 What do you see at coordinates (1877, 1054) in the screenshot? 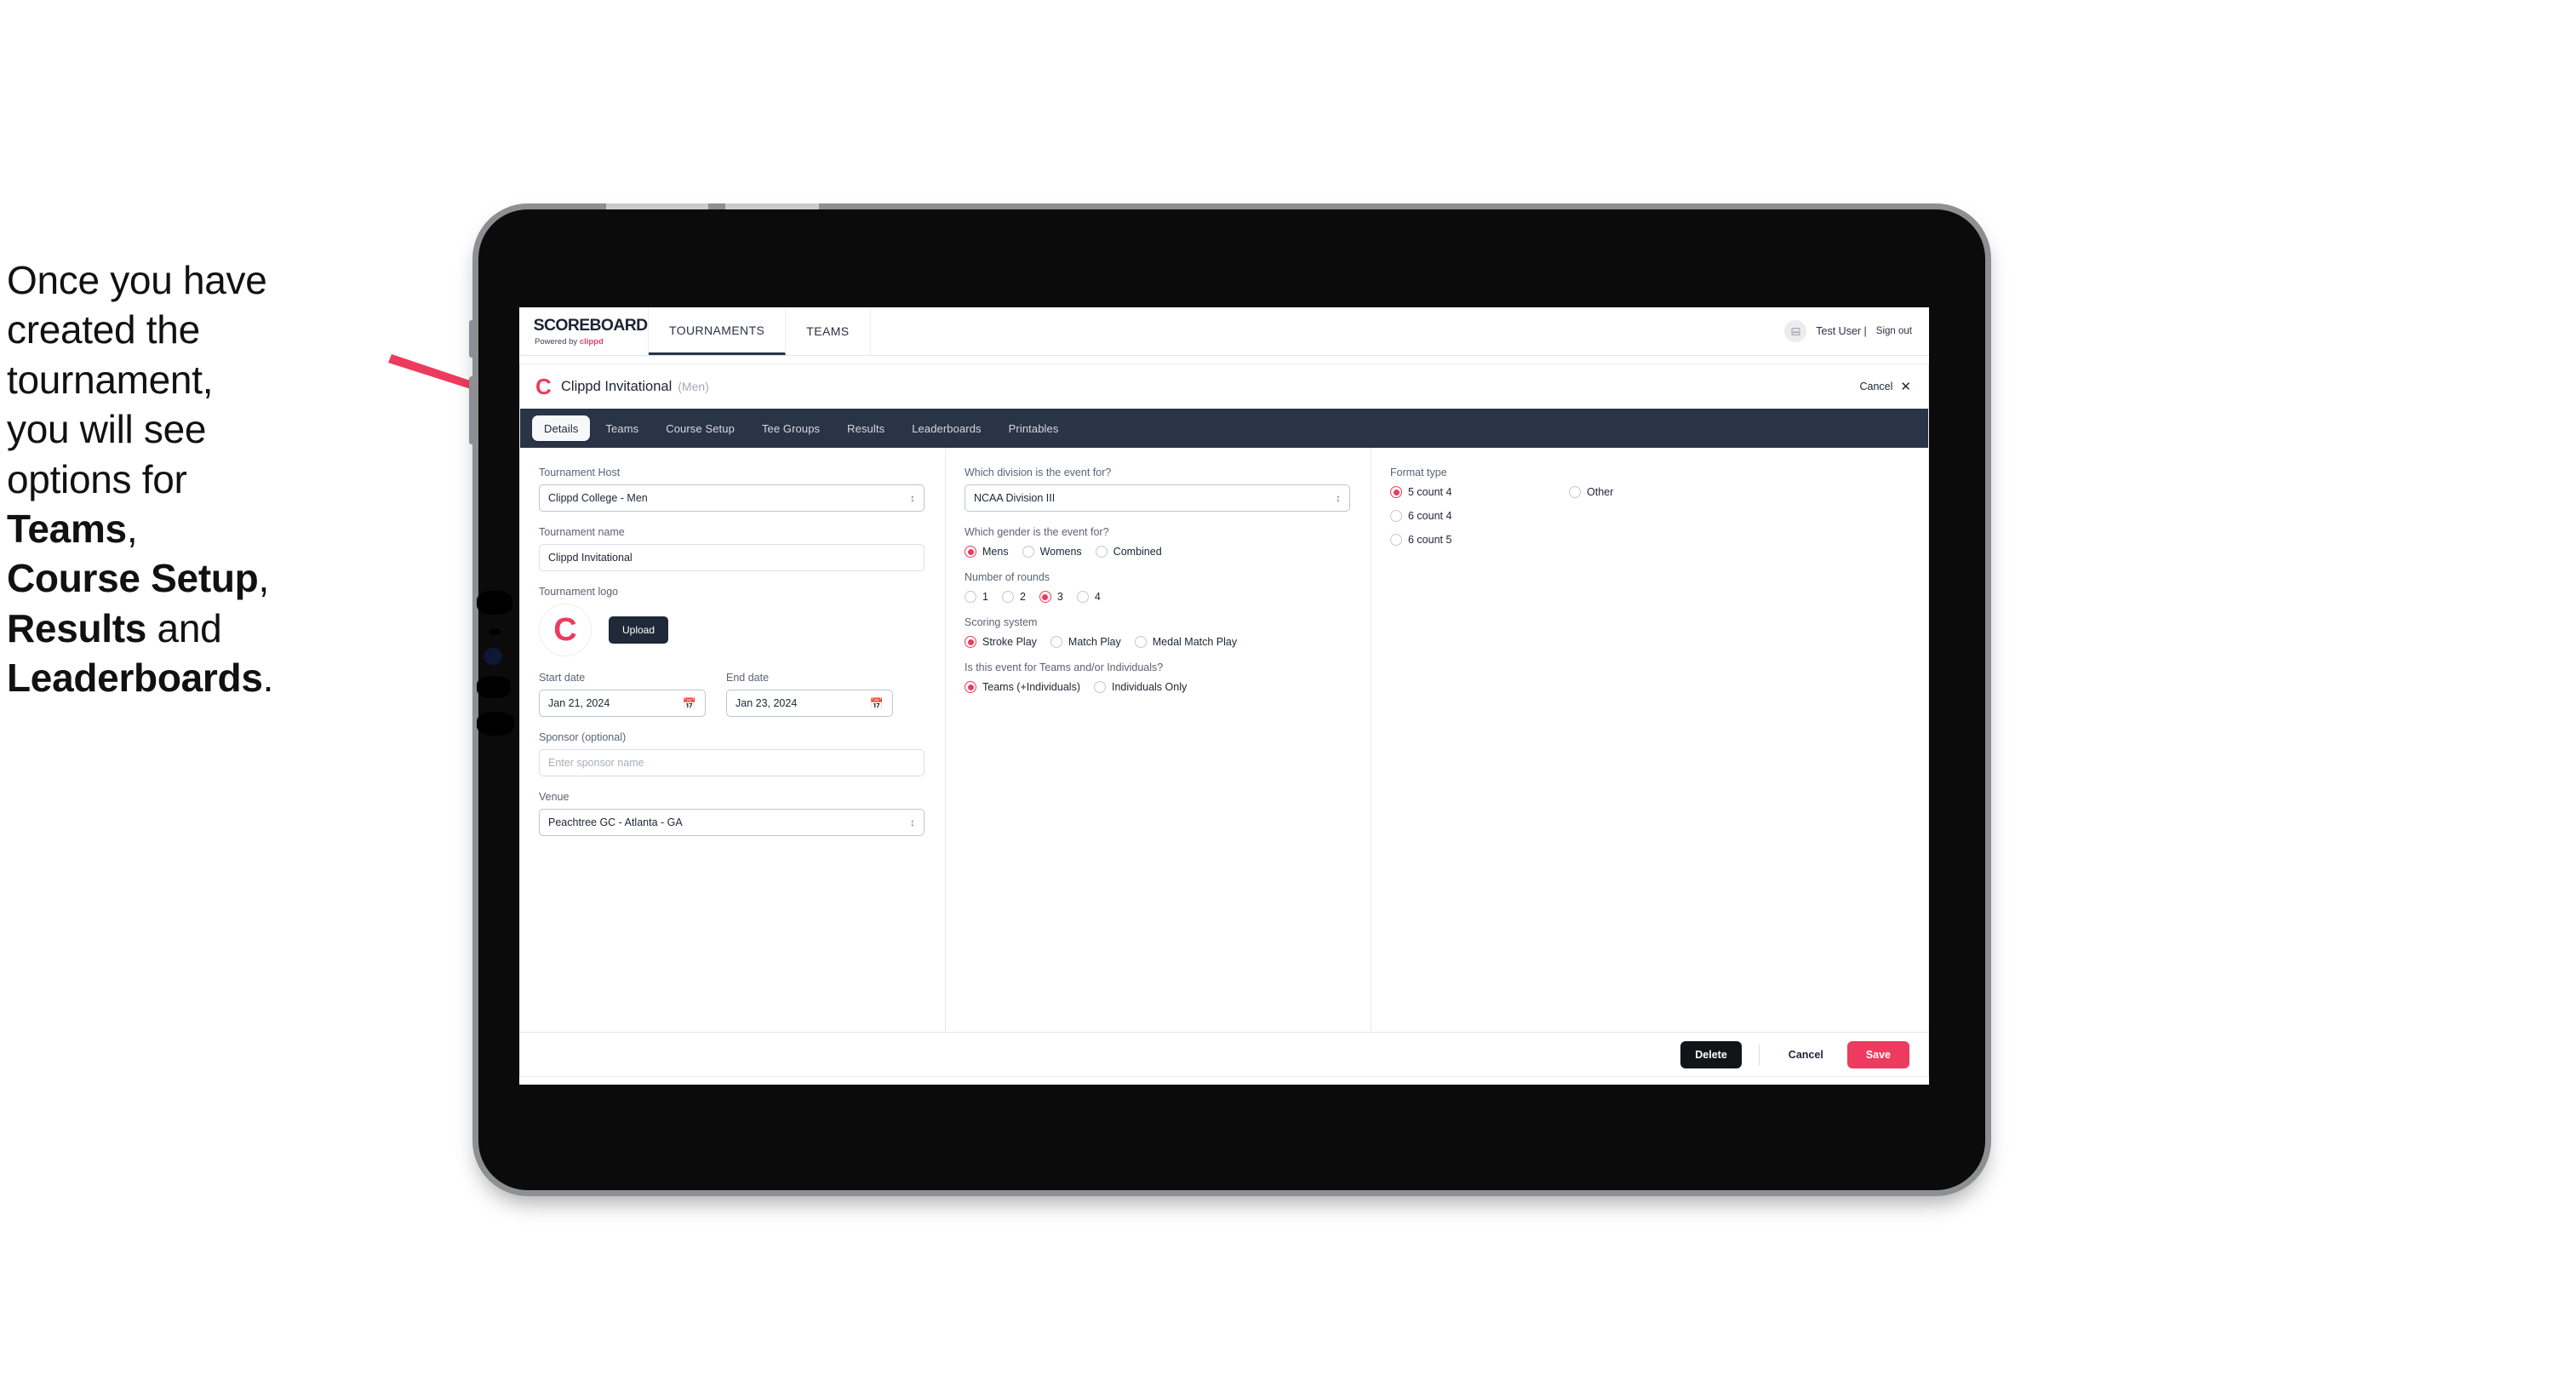
I see `save-button: Save` at bounding box center [1877, 1054].